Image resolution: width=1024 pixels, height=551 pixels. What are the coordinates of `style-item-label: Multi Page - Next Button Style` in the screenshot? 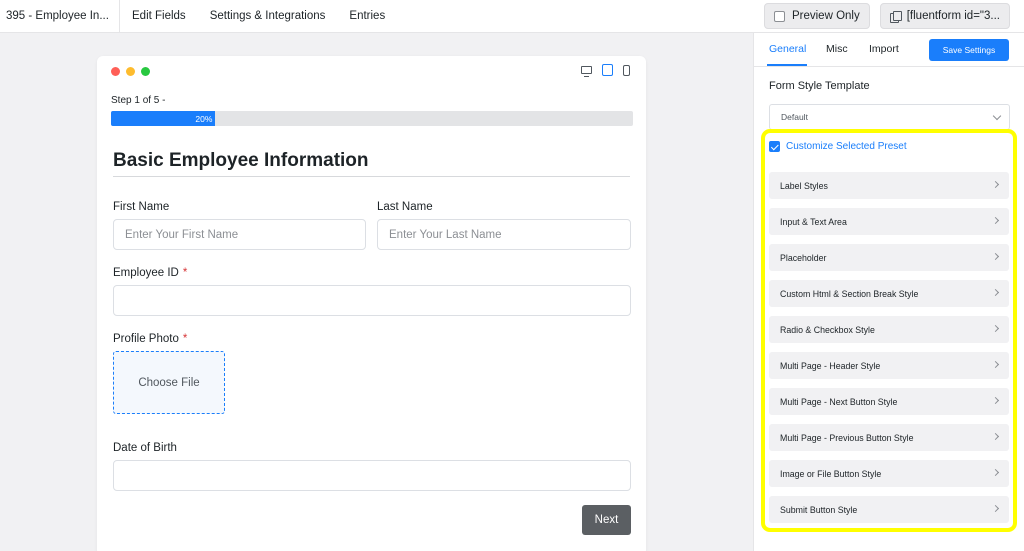 It's located at (839, 401).